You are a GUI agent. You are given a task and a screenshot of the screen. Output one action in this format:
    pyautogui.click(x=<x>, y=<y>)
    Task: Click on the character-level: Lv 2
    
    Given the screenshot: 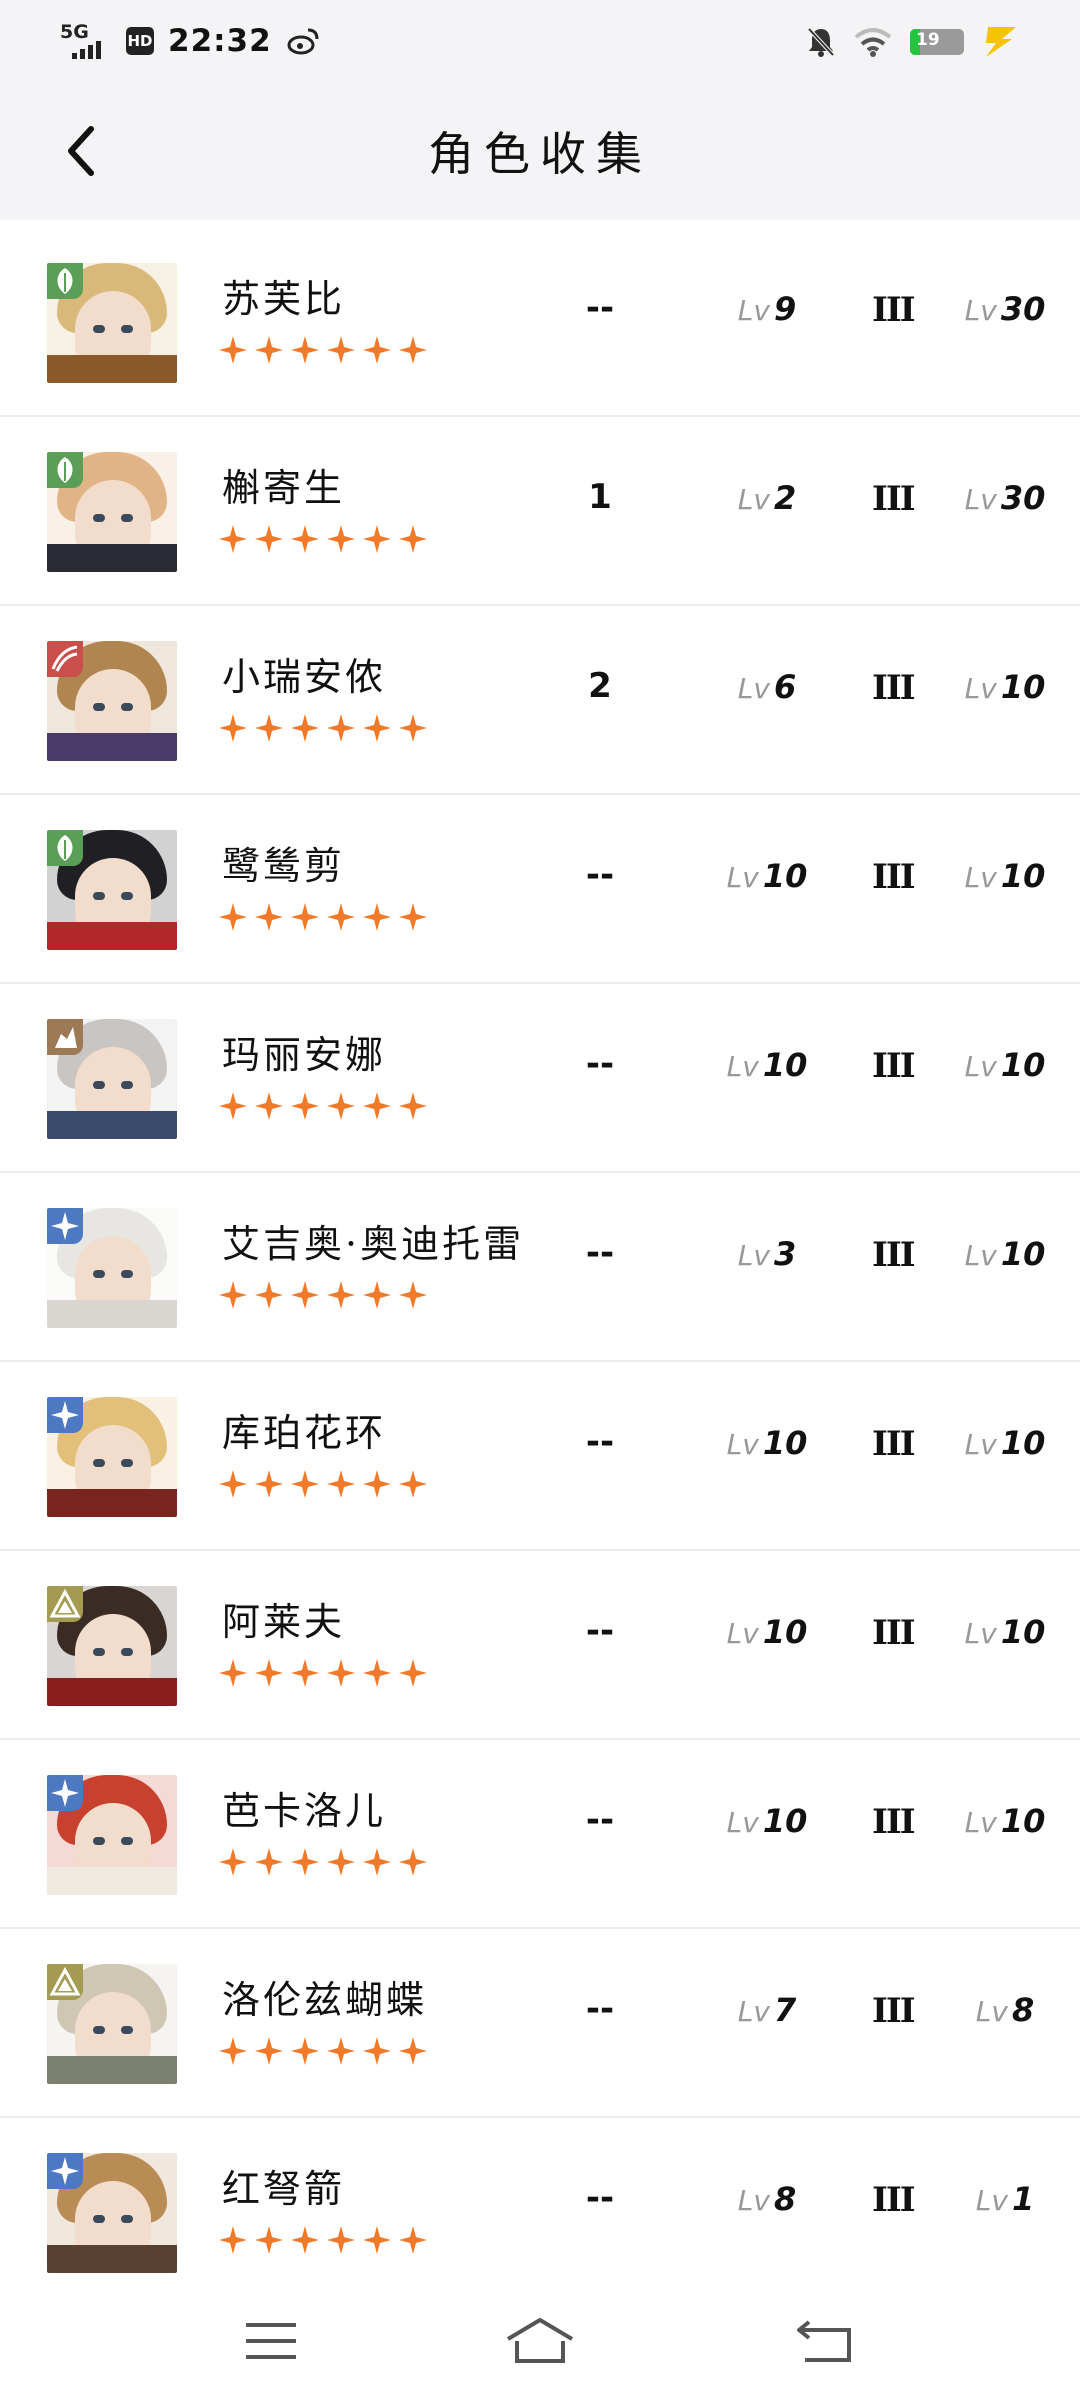 What is the action you would take?
    pyautogui.click(x=767, y=498)
    